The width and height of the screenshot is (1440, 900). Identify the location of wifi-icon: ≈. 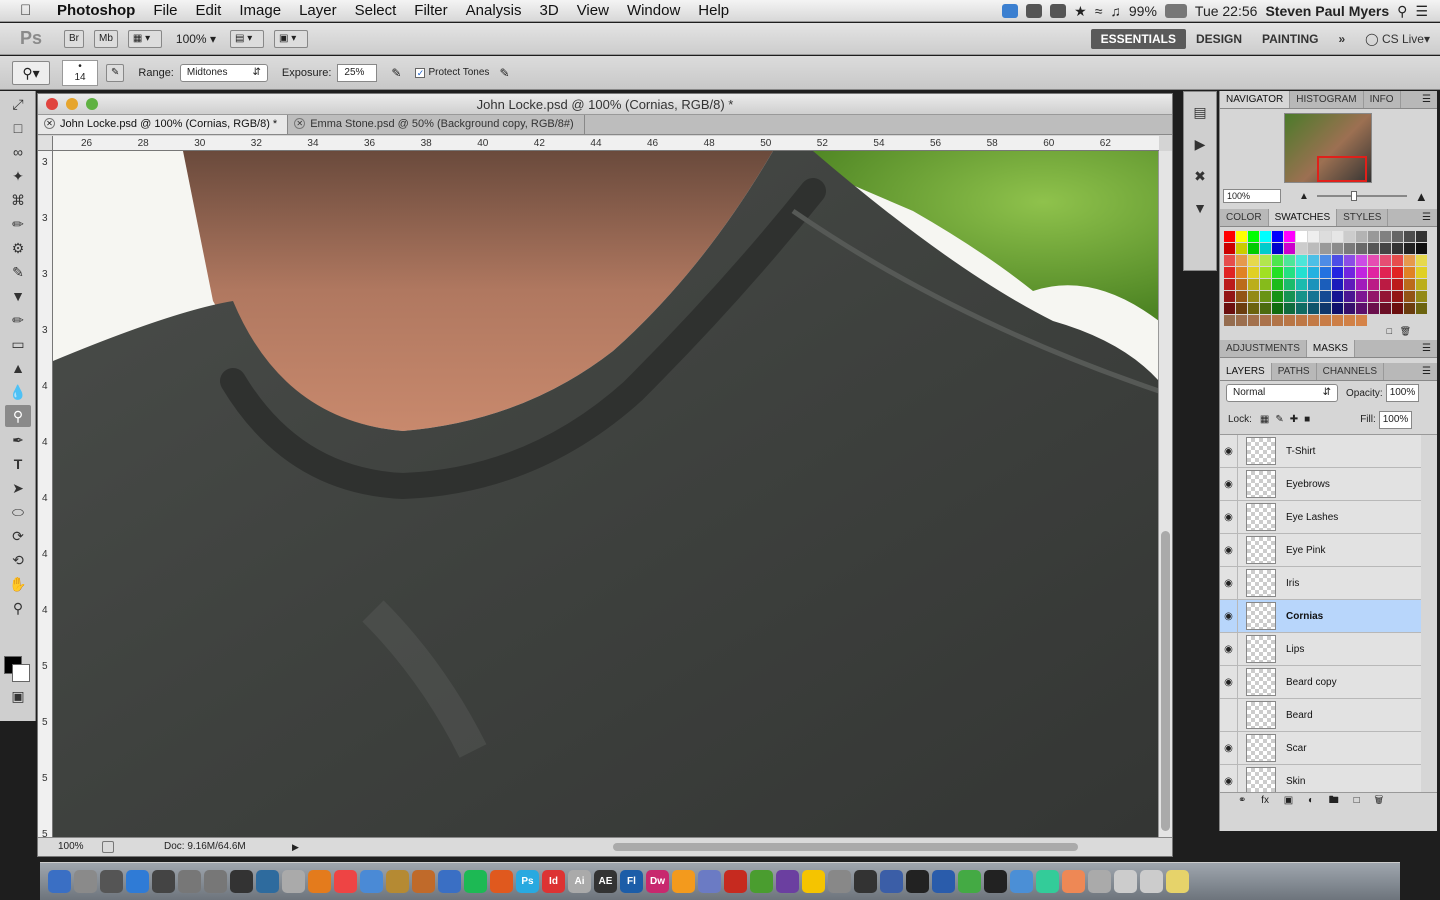
(1099, 11).